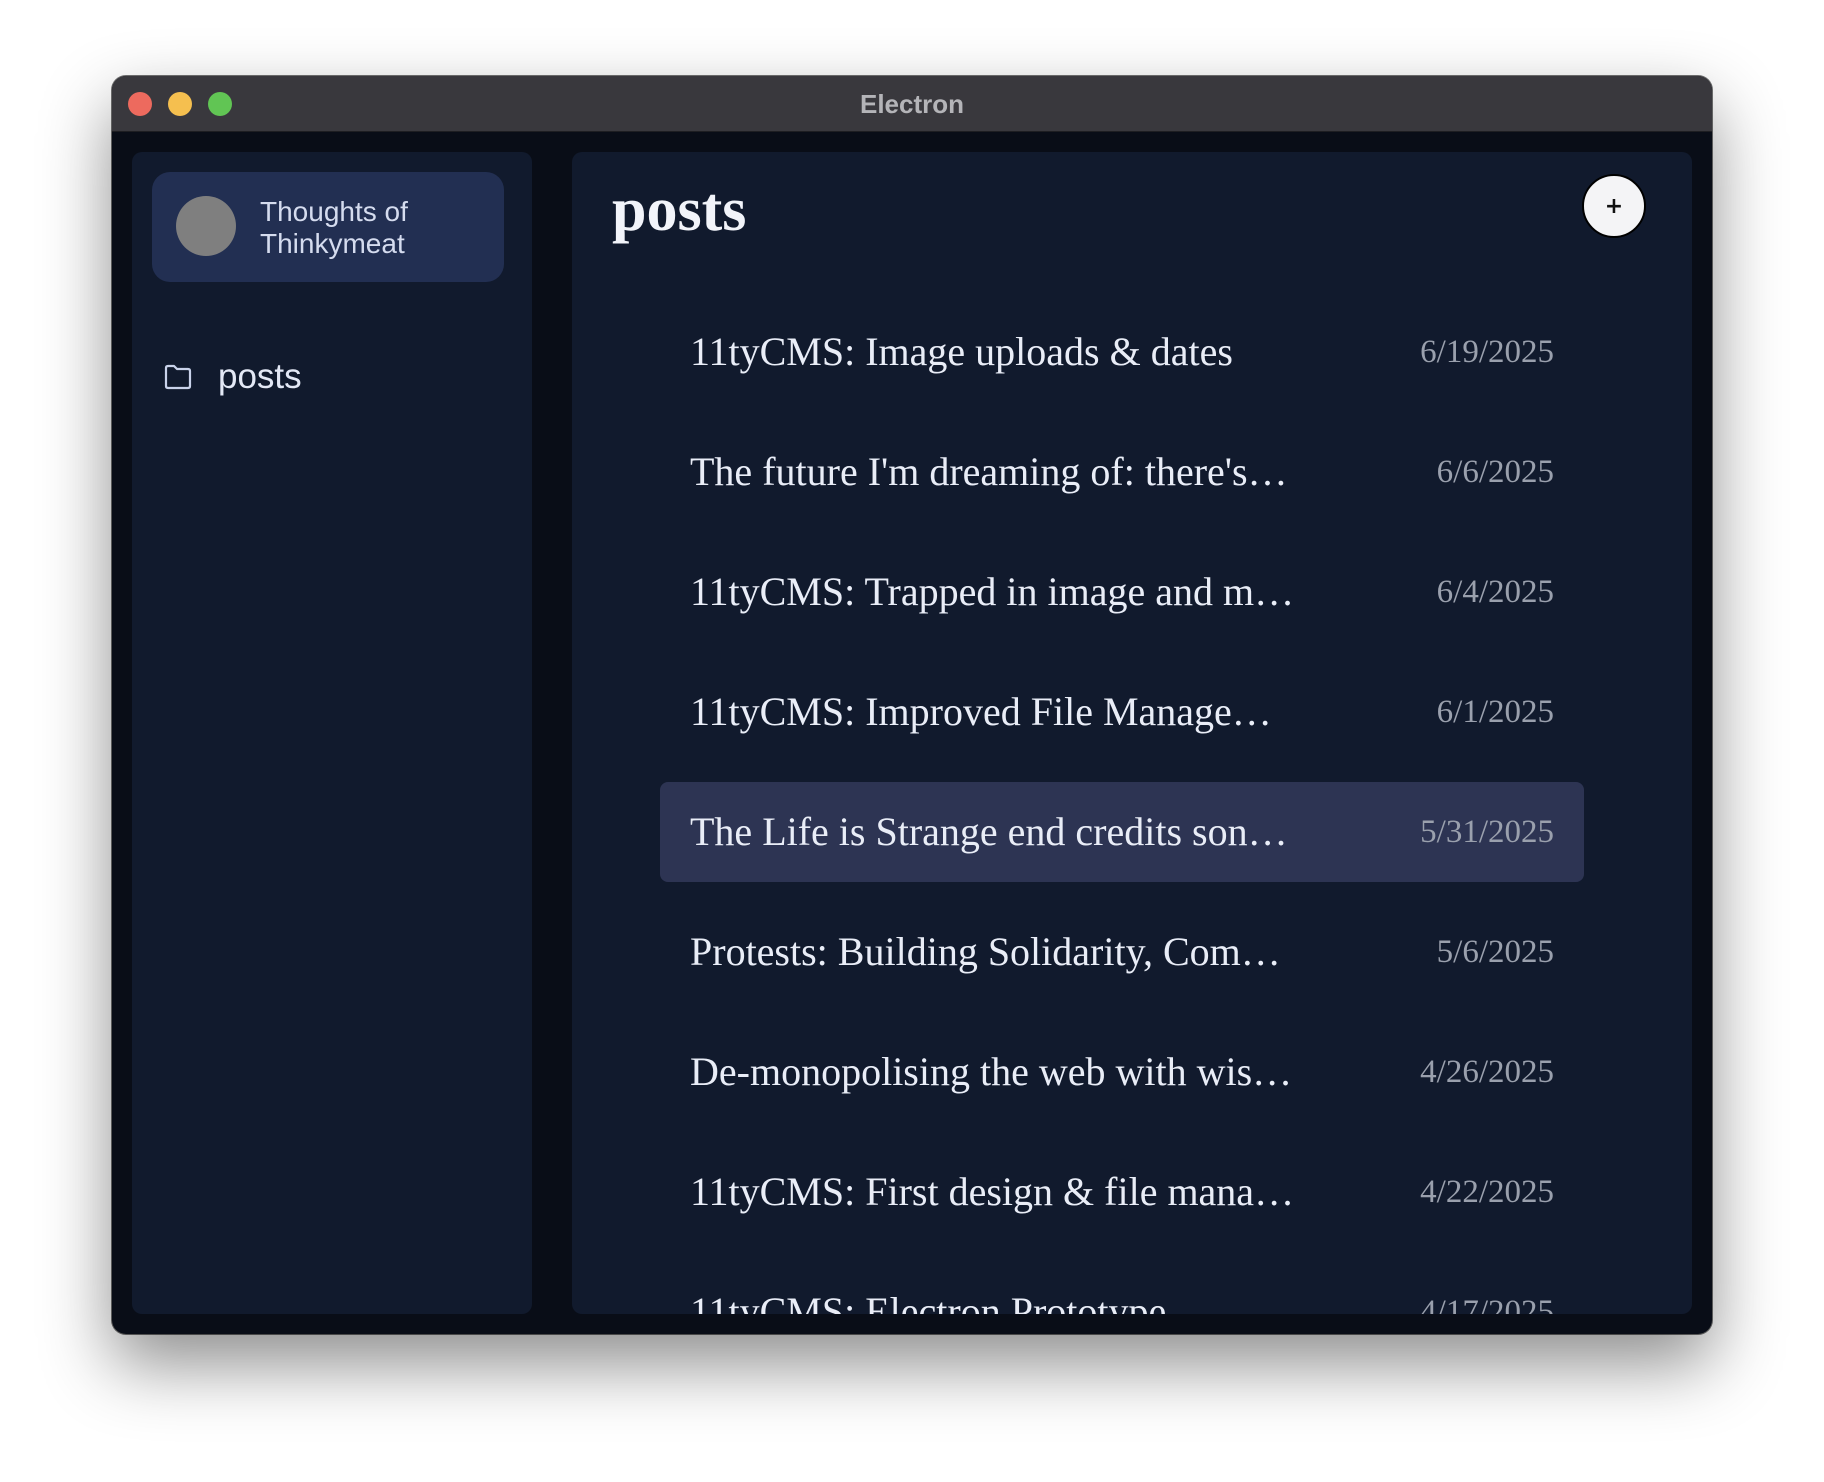 This screenshot has width=1824, height=1482. What do you see at coordinates (679, 210) in the screenshot?
I see `page-title: posts` at bounding box center [679, 210].